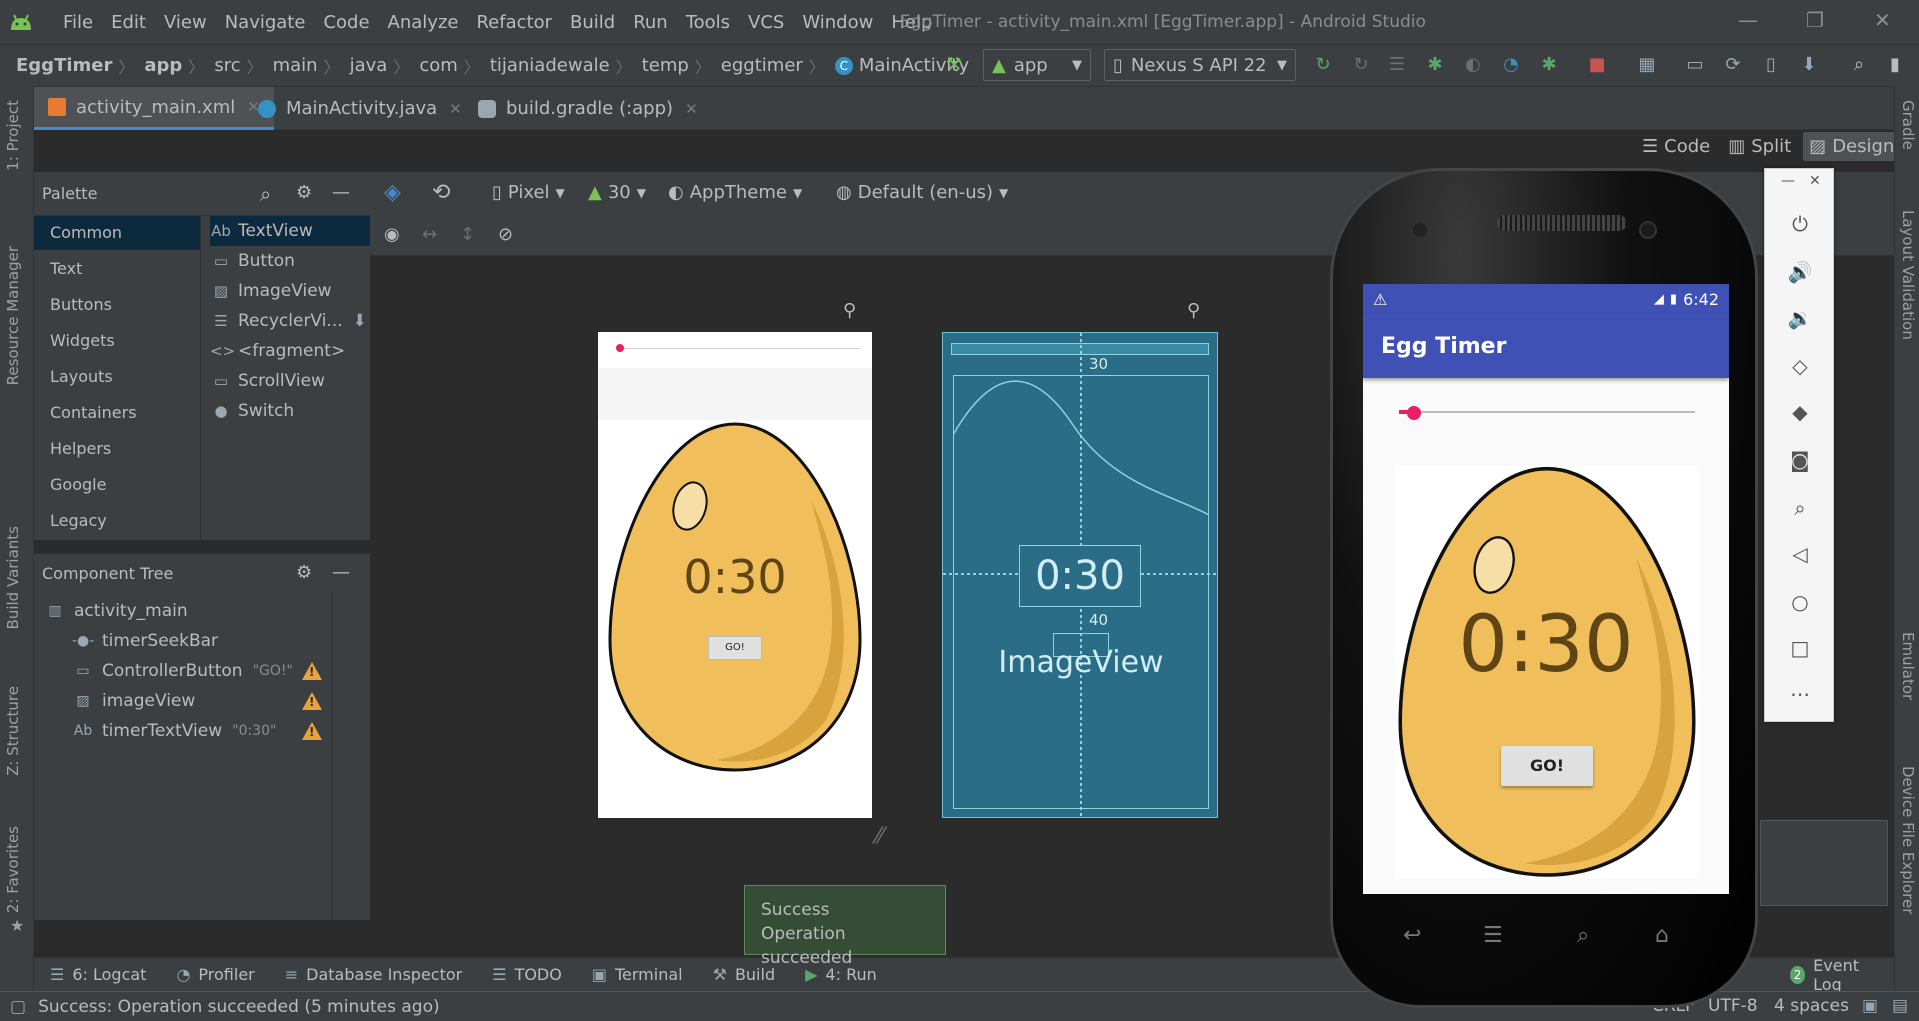 The height and width of the screenshot is (1021, 1919). Describe the element at coordinates (1908, 125) in the screenshot. I see `tool-gradle: Gradle` at that location.